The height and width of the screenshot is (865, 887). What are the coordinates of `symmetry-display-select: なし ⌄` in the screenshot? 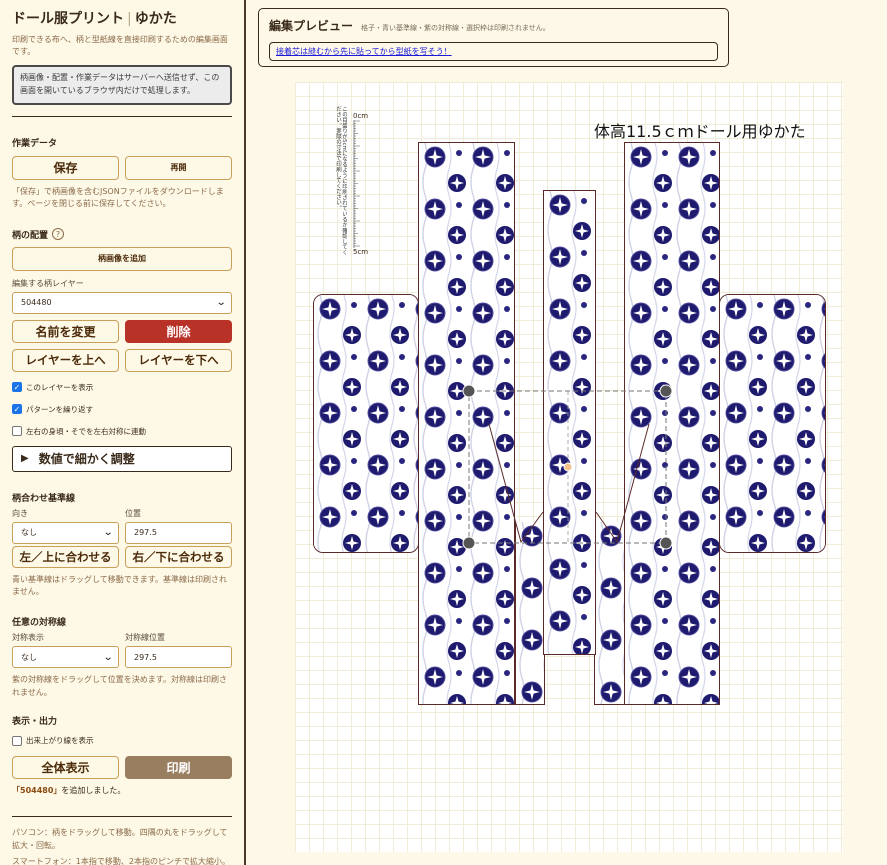 It's located at (65, 657).